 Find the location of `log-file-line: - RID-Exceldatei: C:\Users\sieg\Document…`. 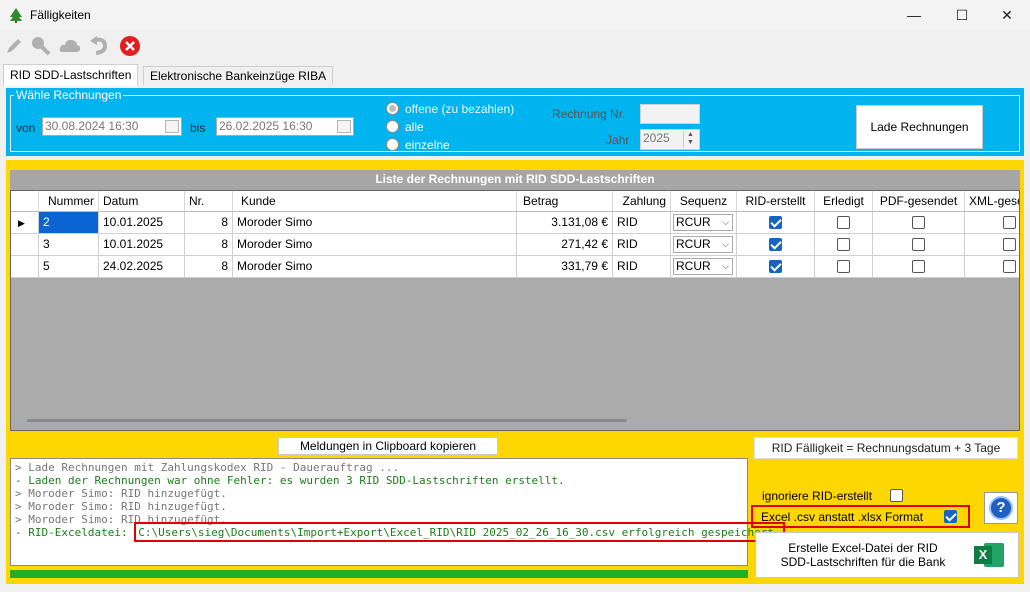

log-file-line: - RID-Exceldatei: C:\Users\sieg\Document… is located at coordinates (400, 532).